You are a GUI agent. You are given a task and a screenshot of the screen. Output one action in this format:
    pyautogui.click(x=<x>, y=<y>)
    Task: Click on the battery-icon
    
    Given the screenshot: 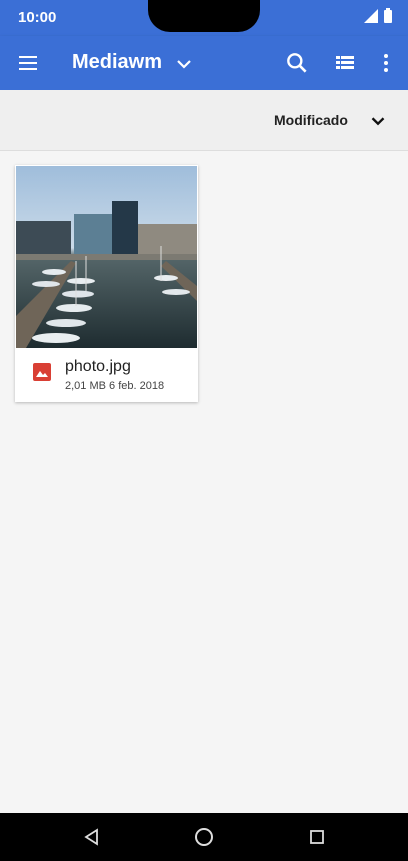 What is the action you would take?
    pyautogui.click(x=388, y=15)
    